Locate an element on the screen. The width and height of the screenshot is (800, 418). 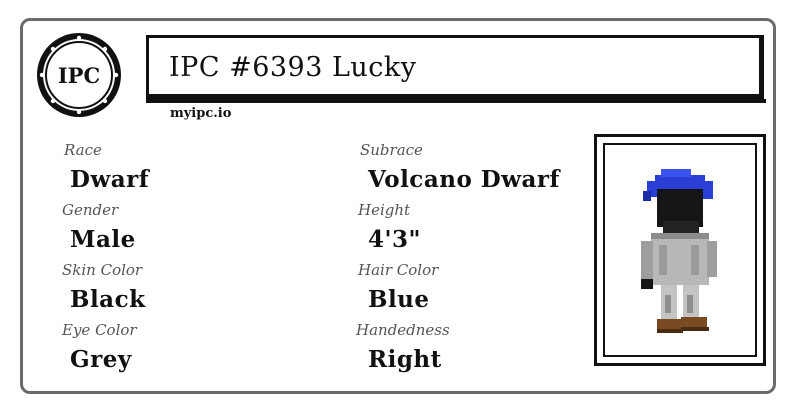
race-label: Race is located at coordinates (83, 150).